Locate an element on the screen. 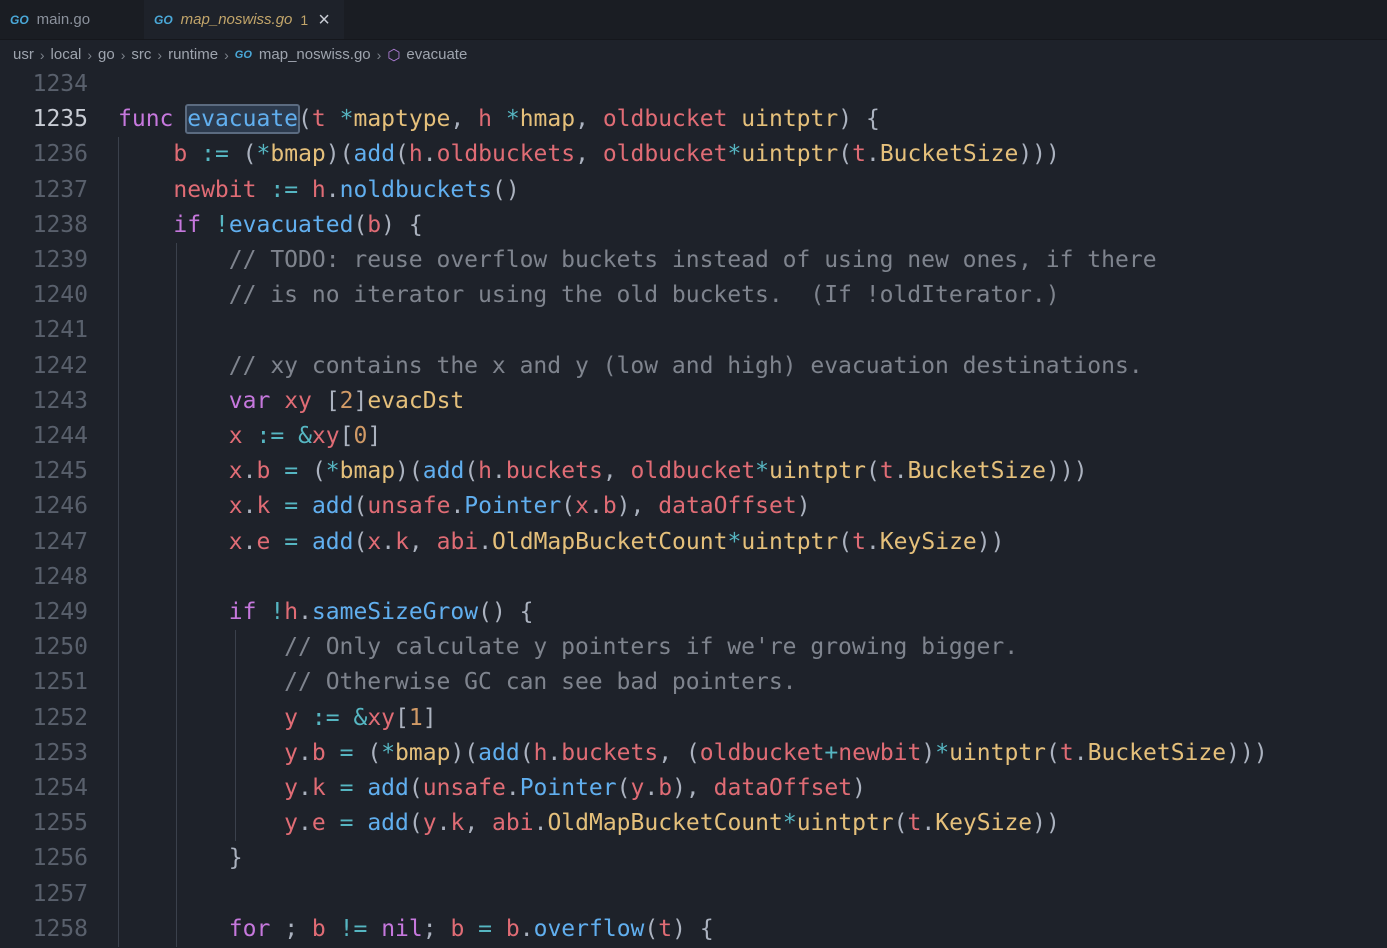 This screenshot has height=948, width=1387. line-number: 1254 is located at coordinates (60, 788).